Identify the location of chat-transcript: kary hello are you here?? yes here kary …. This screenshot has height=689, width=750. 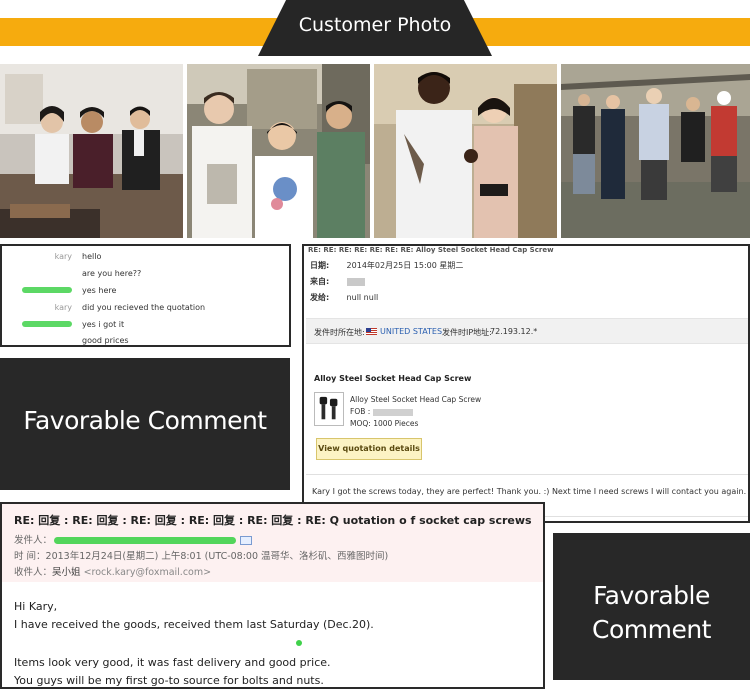
(145, 295).